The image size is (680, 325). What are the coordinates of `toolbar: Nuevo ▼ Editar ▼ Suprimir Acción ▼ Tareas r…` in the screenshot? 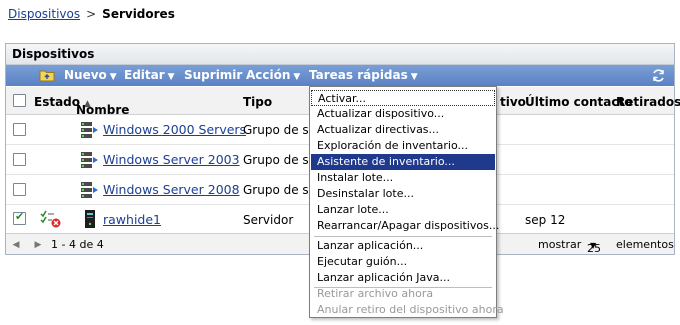 It's located at (340, 75).